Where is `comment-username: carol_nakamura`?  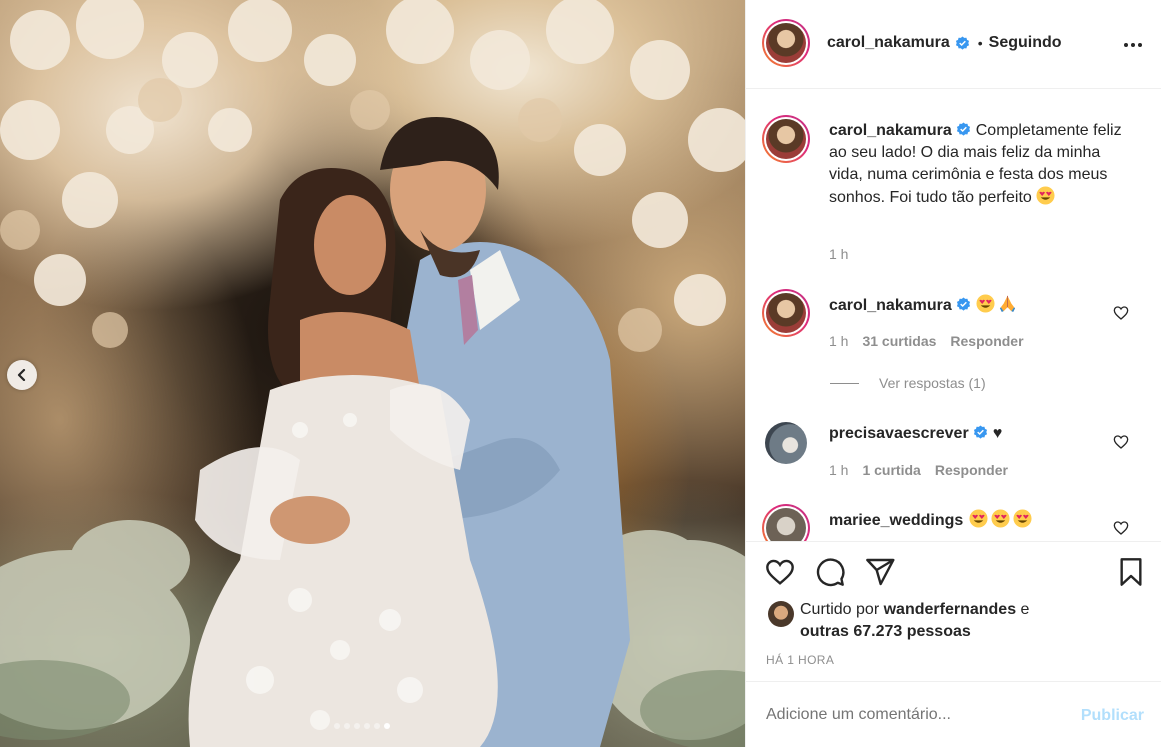
comment-username: carol_nakamura is located at coordinates (890, 305).